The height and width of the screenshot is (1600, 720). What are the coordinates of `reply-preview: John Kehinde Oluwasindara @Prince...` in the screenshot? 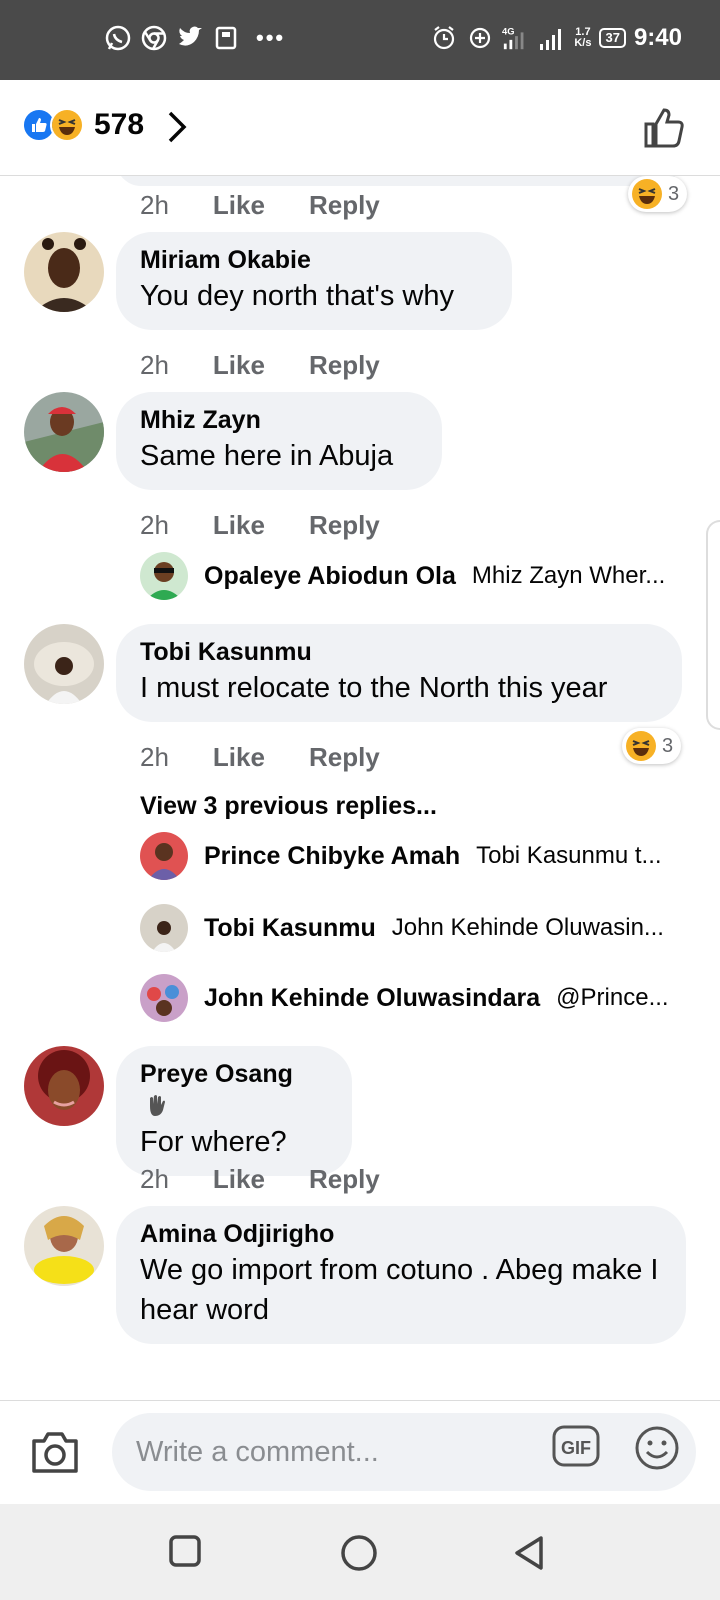 It's located at (404, 998).